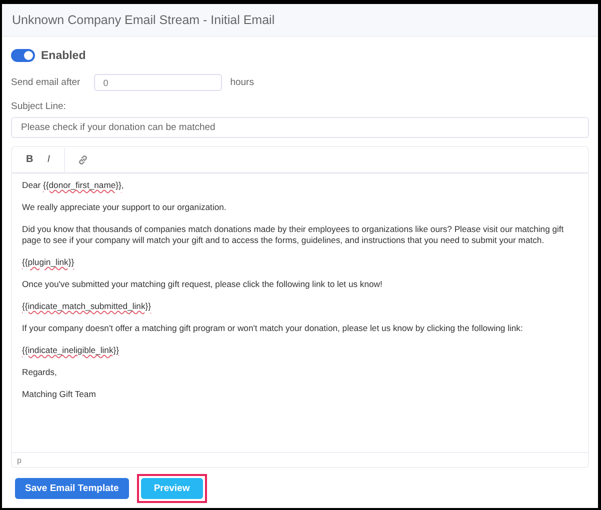 Image resolution: width=601 pixels, height=510 pixels. I want to click on body-paragraph: Regards,, so click(40, 372).